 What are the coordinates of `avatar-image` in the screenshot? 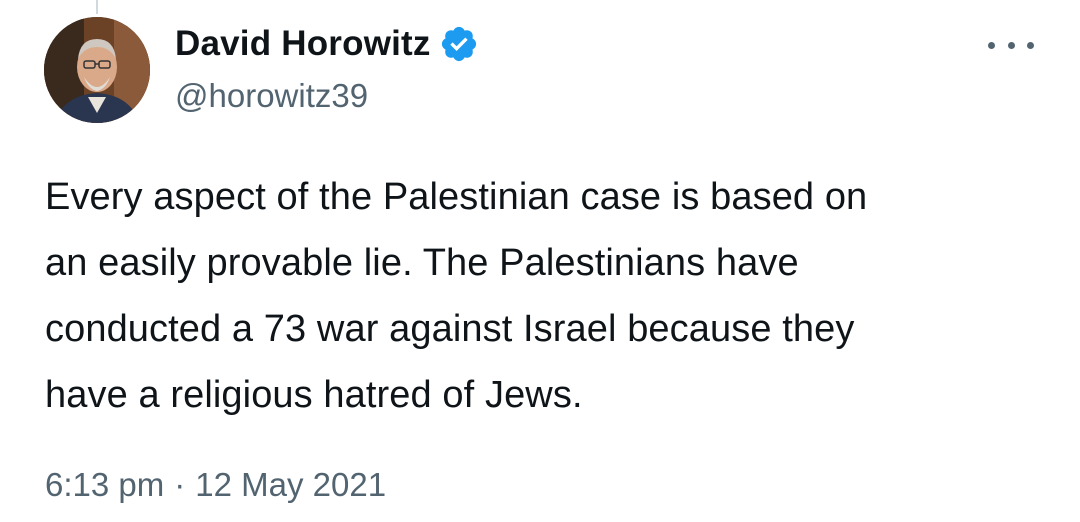 It's located at (97, 70).